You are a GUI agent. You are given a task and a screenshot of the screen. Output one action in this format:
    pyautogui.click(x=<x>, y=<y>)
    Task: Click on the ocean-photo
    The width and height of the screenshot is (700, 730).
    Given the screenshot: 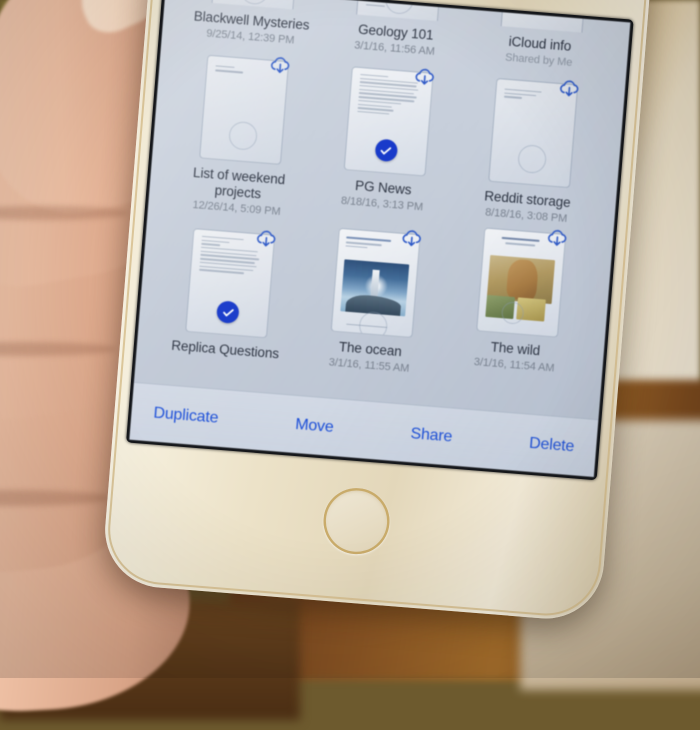 What is the action you would take?
    pyautogui.click(x=375, y=288)
    